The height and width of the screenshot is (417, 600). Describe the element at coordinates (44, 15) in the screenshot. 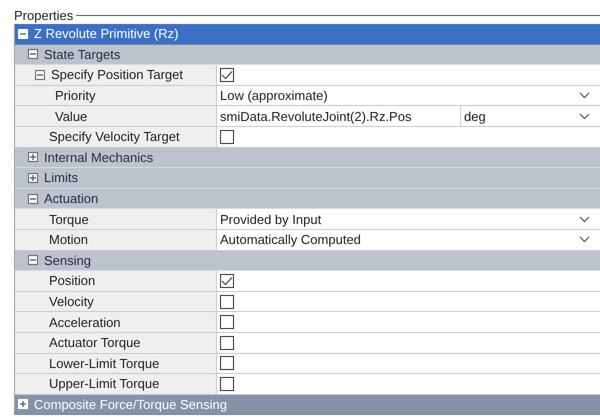

I see `panel-title: Properties` at that location.